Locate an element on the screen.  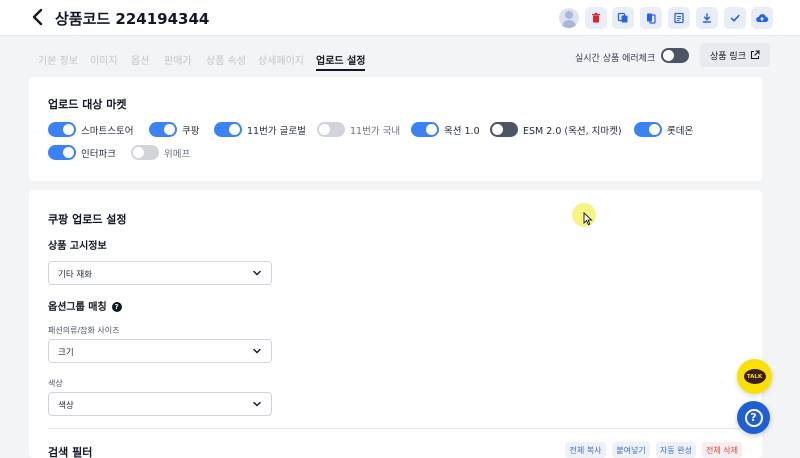
market-11st-global: 11번가 글로벌 is located at coordinates (260, 129).